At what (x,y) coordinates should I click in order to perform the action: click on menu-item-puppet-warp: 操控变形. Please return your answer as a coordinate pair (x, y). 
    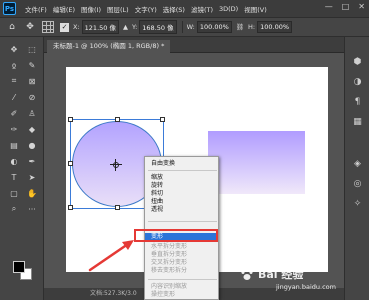
    Looking at the image, I should click on (181, 295).